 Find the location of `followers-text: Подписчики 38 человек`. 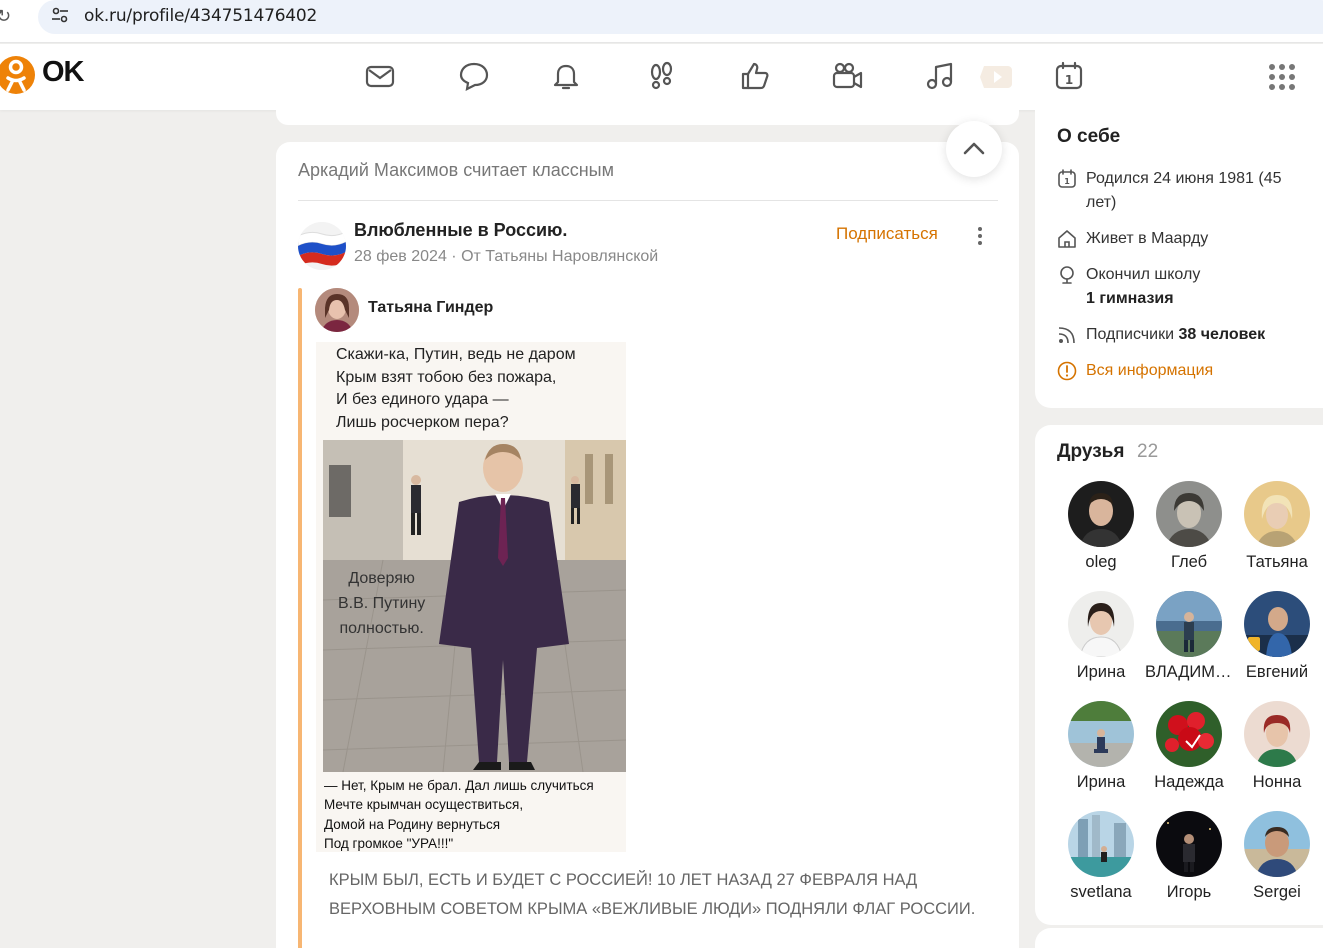

followers-text: Подписчики 38 человек is located at coordinates (1201, 335).